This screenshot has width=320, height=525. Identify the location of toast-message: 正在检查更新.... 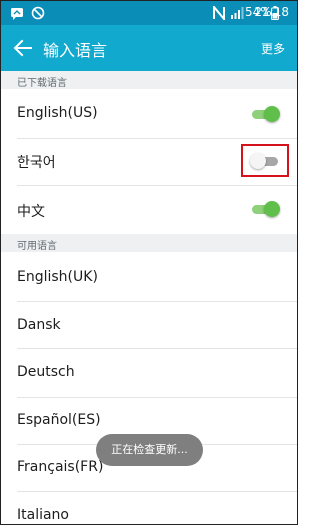
(149, 450).